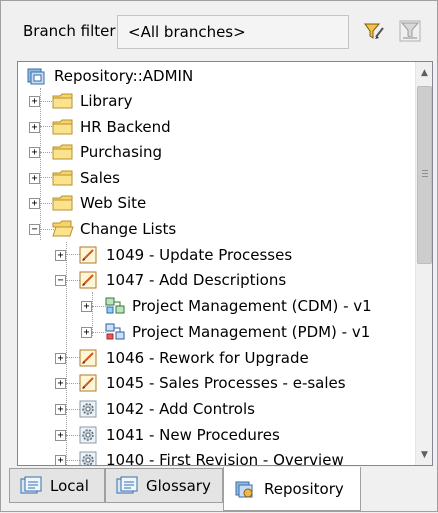 The image size is (438, 513). I want to click on tree-item-label: 1049 - Update Processes, so click(199, 255).